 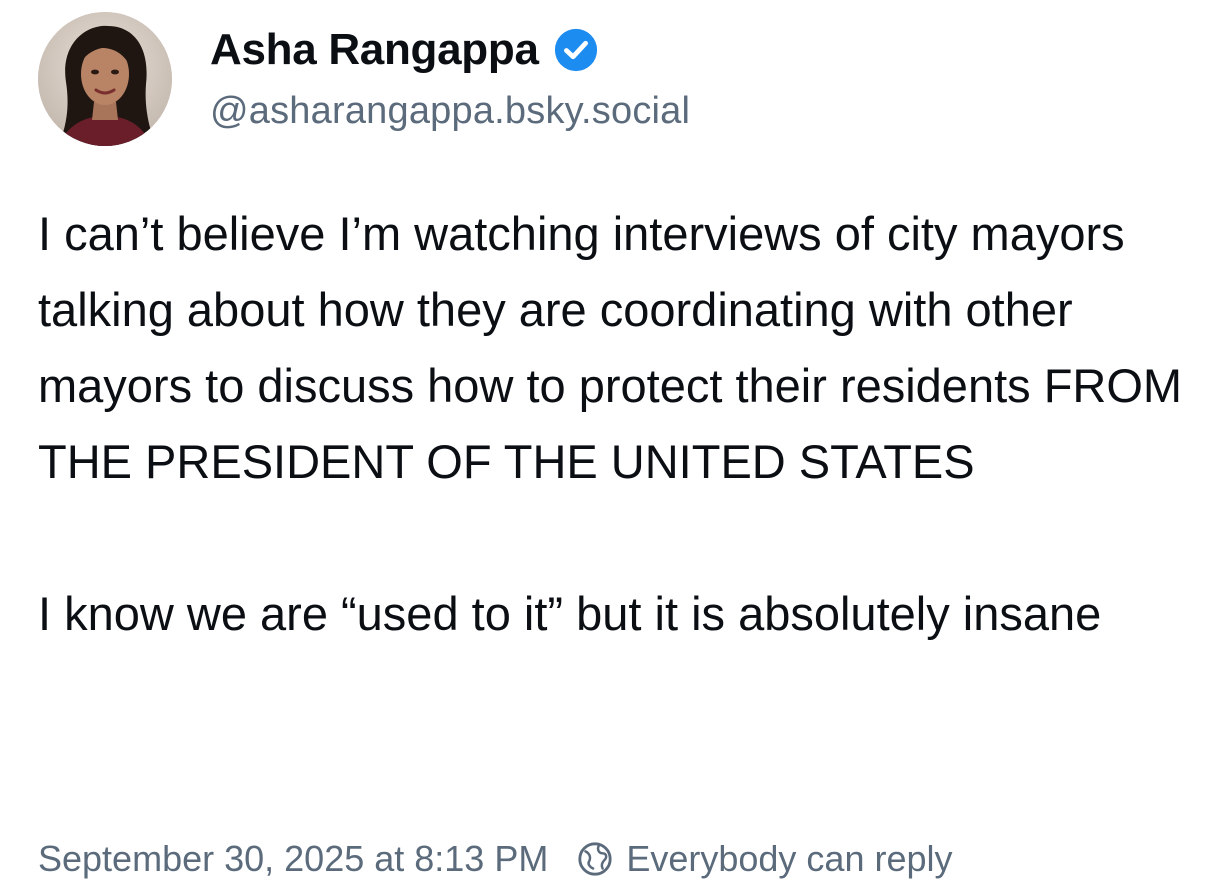 I want to click on author-display-name: Asha Rangappa, so click(x=374, y=50).